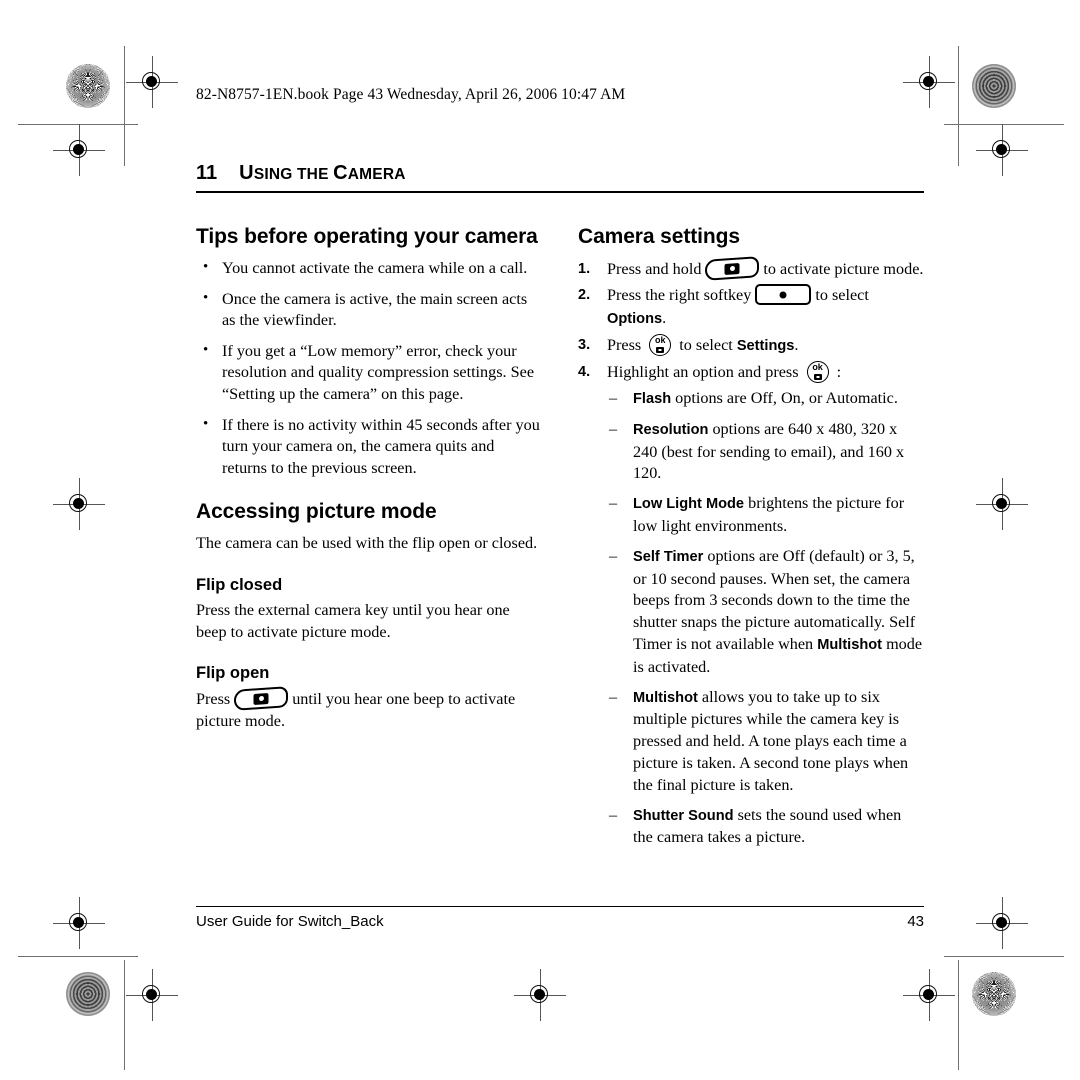 The image size is (1080, 1080). I want to click on crop-line-bottom-horizontal-right, so click(1004, 956).